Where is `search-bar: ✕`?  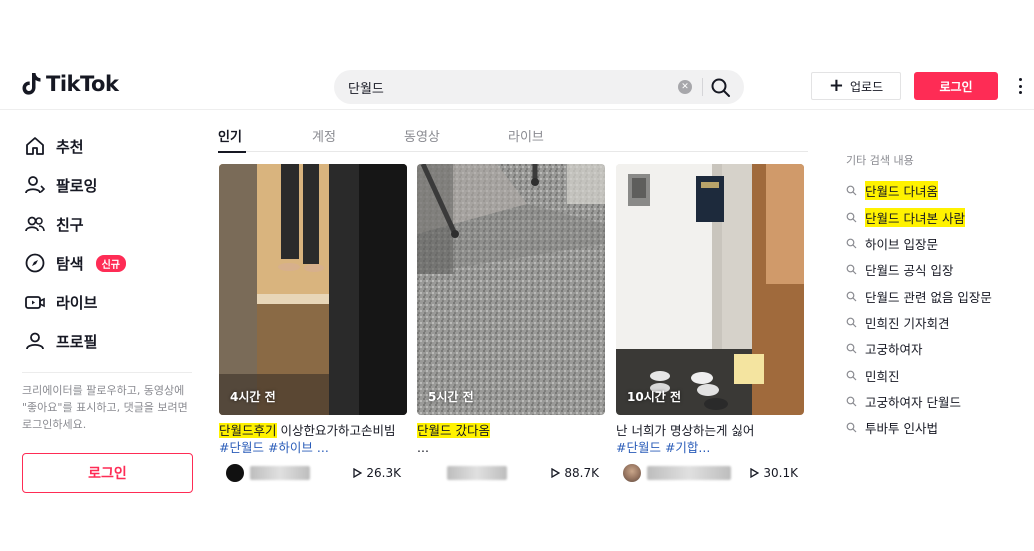
search-bar: ✕ is located at coordinates (539, 87).